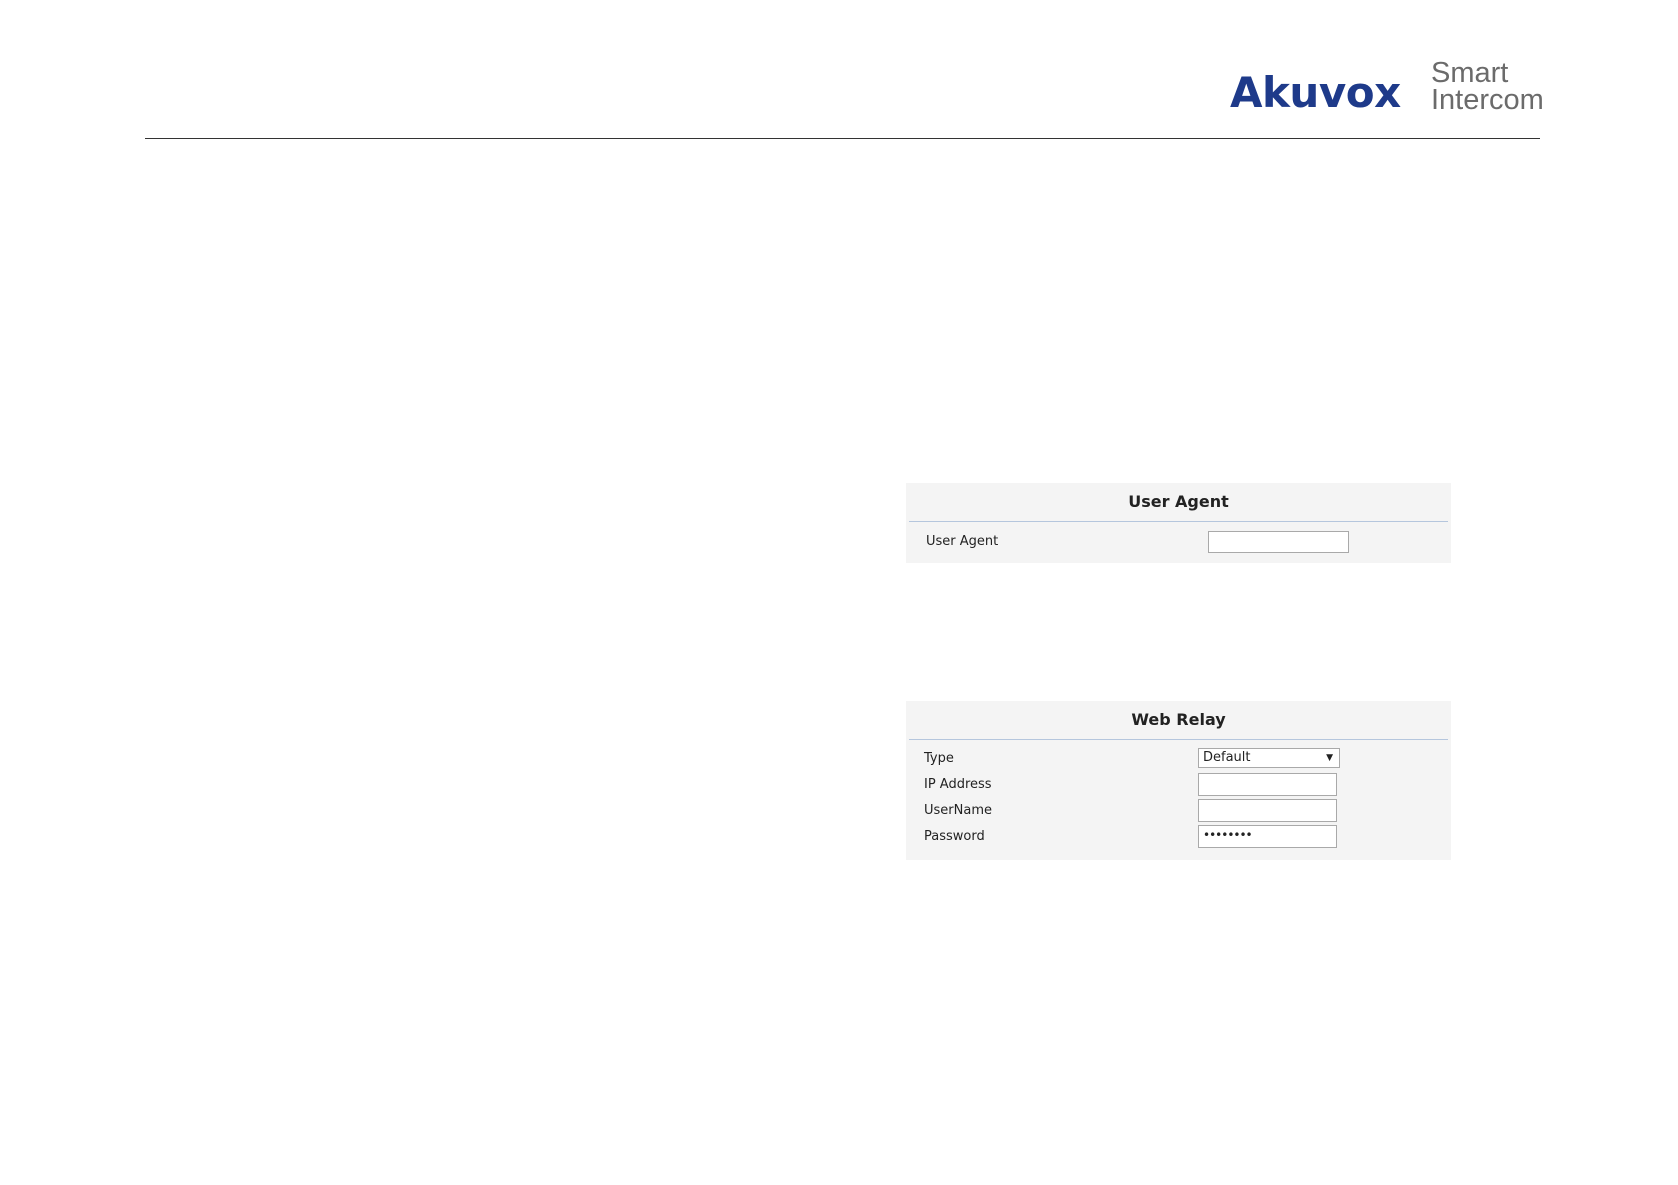 The height and width of the screenshot is (1185, 1678). I want to click on type-label: Type, so click(939, 758).